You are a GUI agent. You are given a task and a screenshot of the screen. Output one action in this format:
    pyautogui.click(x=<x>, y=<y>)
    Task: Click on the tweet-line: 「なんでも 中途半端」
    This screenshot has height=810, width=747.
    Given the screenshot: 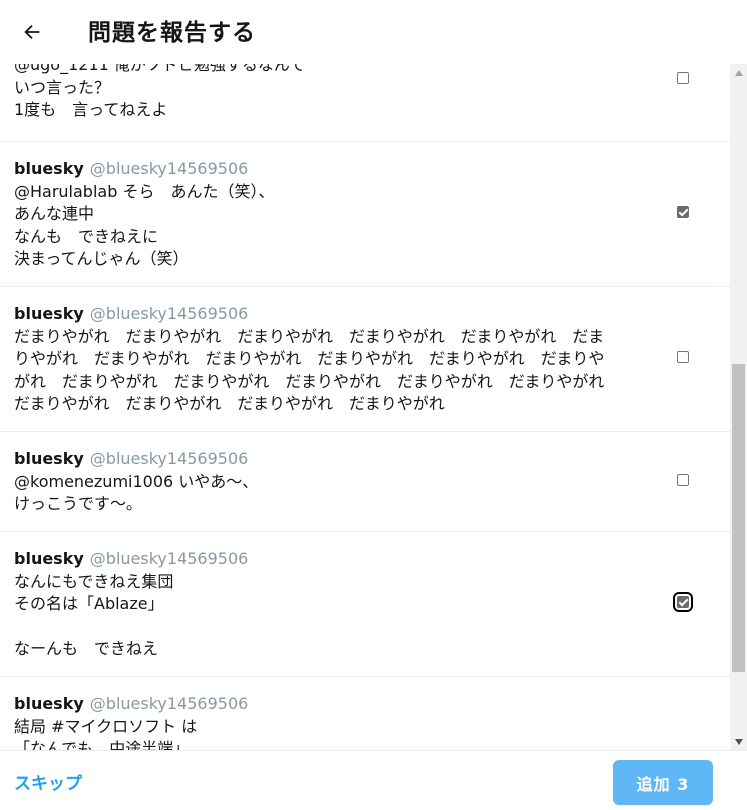 What is the action you would take?
    pyautogui.click(x=102, y=744)
    